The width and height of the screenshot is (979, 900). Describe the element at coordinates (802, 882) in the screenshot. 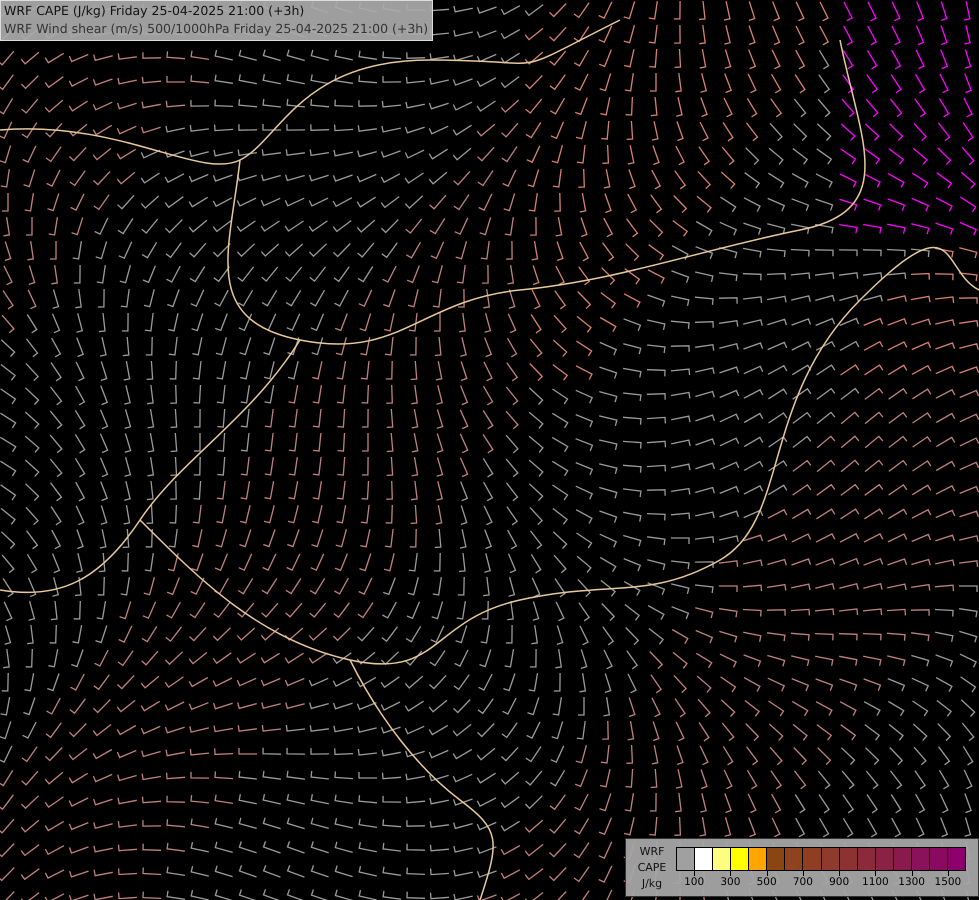

I see `tick-label: 700` at that location.